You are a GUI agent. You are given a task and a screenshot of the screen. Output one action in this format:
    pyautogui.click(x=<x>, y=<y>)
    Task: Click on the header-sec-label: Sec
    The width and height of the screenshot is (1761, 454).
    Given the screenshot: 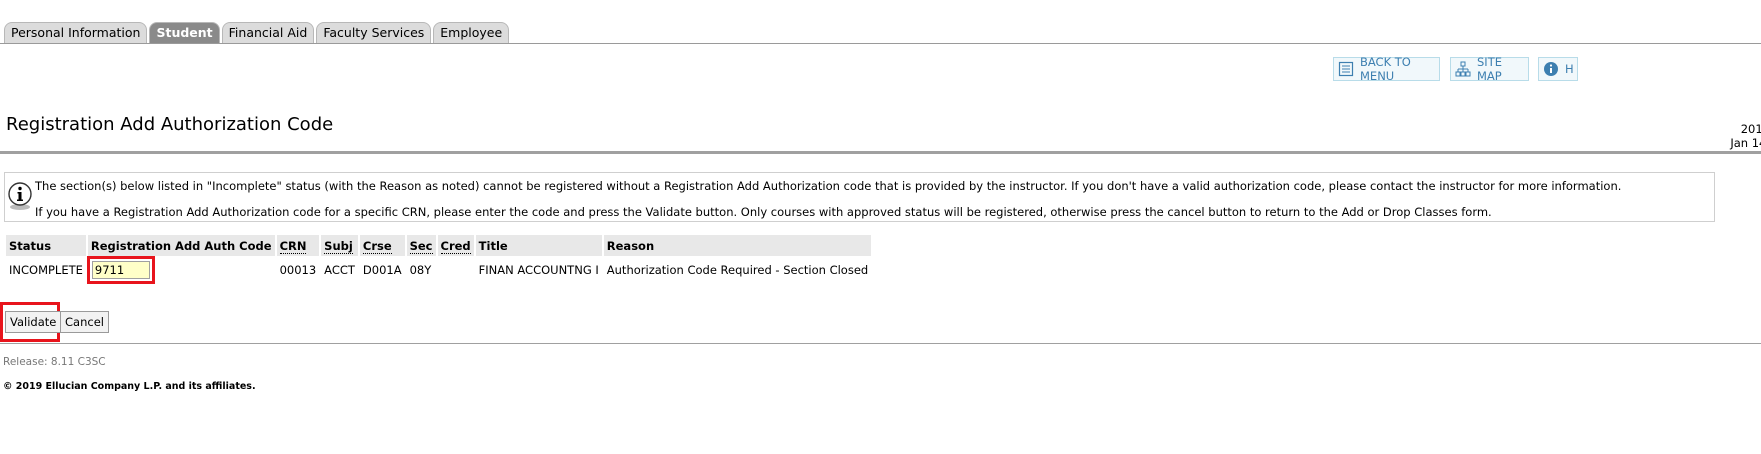 What is the action you would take?
    pyautogui.click(x=421, y=246)
    